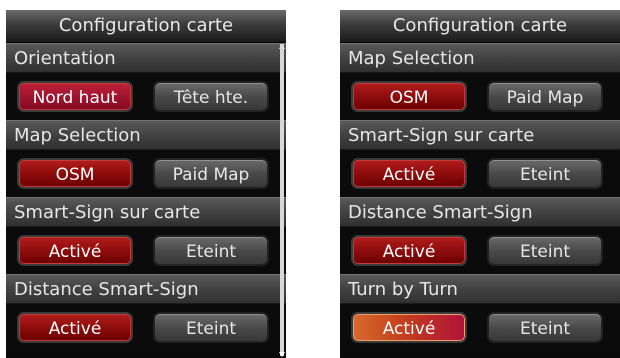 This screenshot has width=620, height=358. Describe the element at coordinates (409, 327) in the screenshot. I see `turn-by-turn-on-button: Activé` at that location.